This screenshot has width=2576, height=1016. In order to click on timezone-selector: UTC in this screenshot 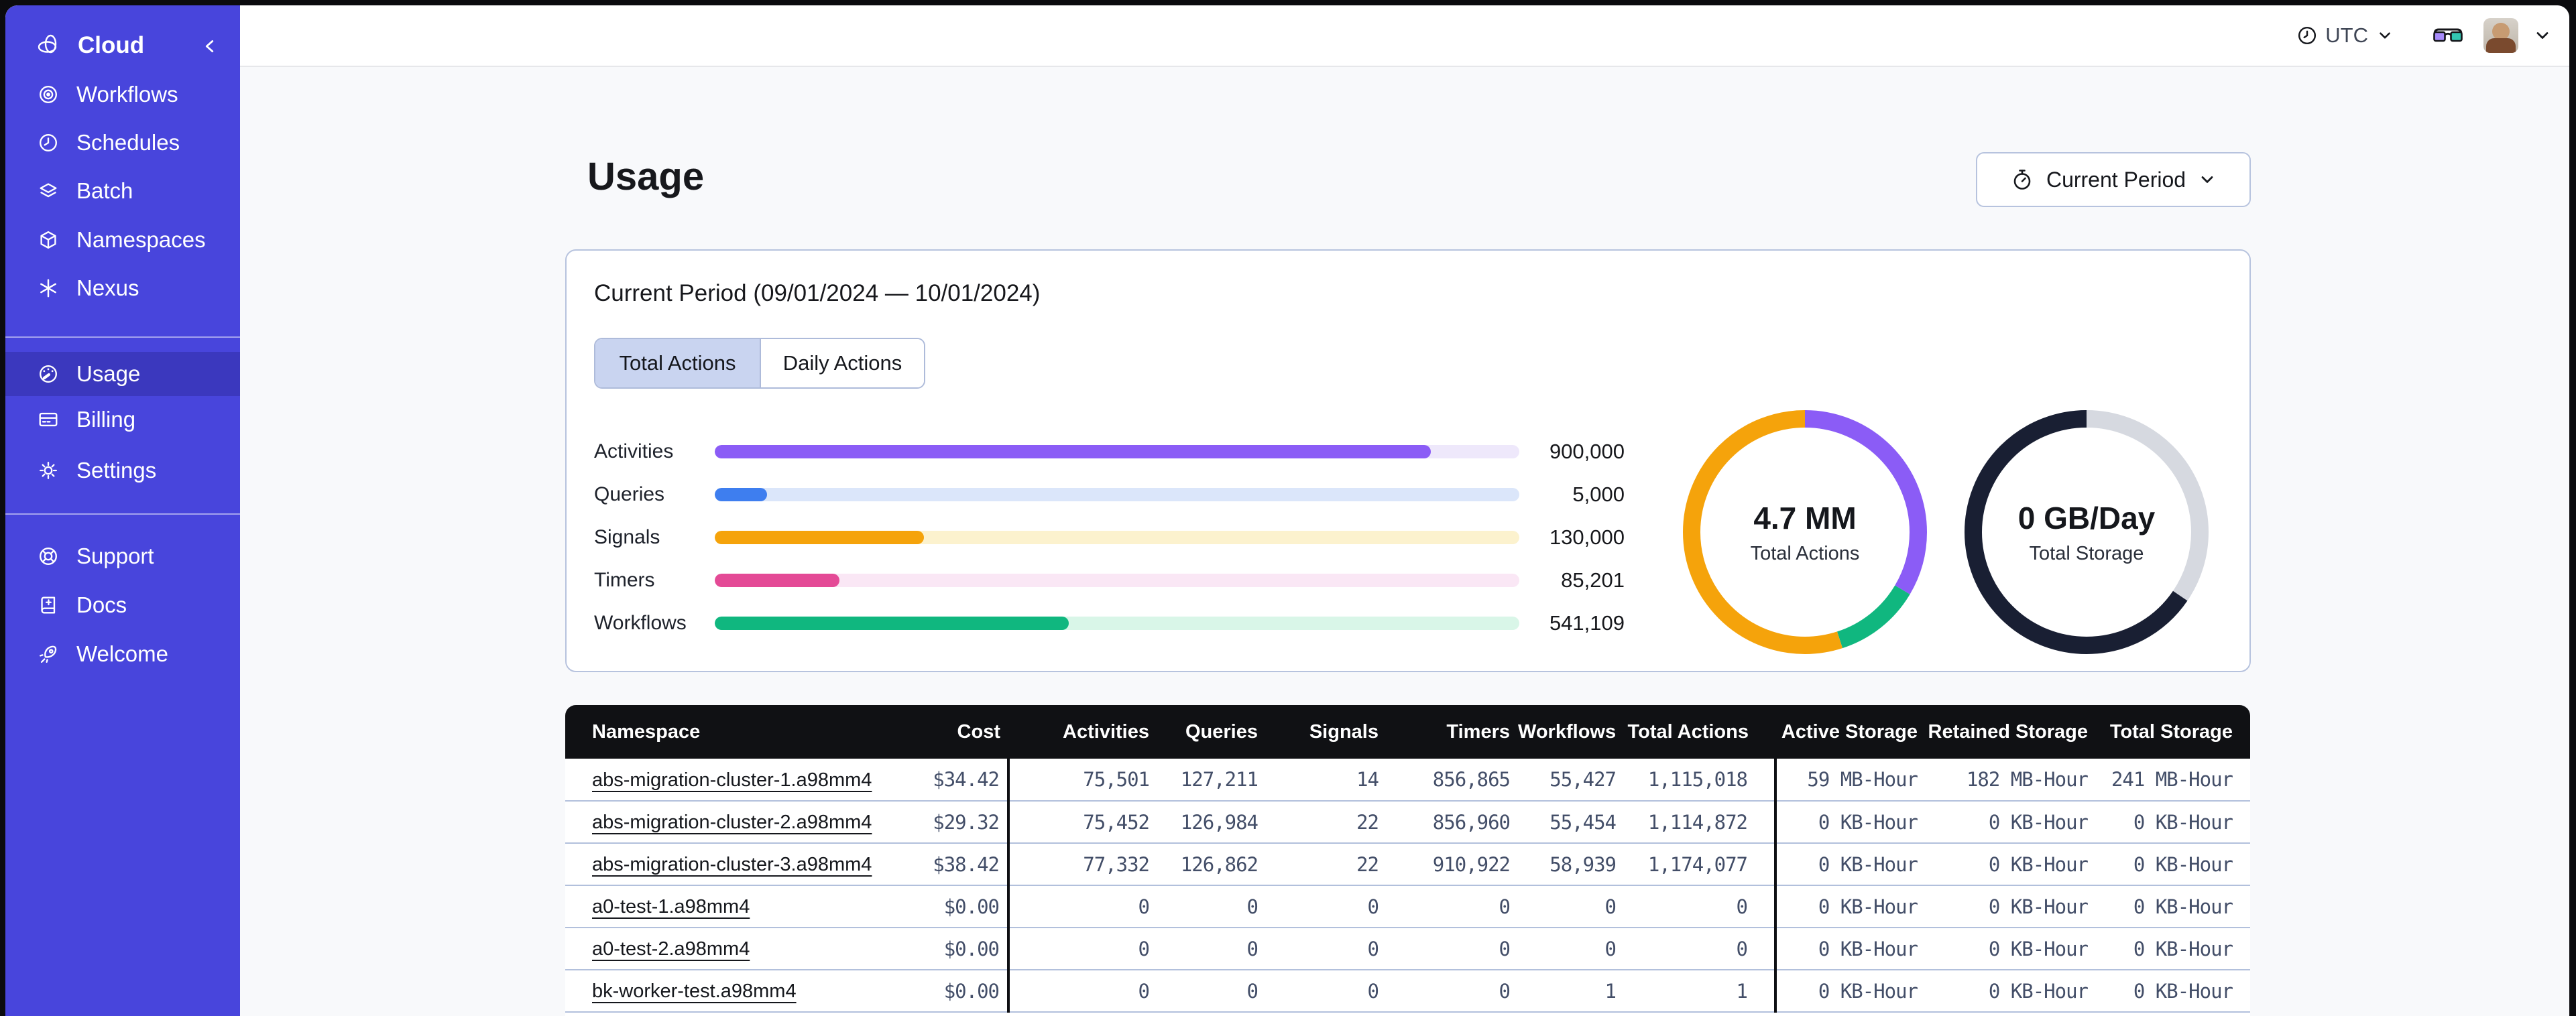, I will do `click(2345, 35)`.